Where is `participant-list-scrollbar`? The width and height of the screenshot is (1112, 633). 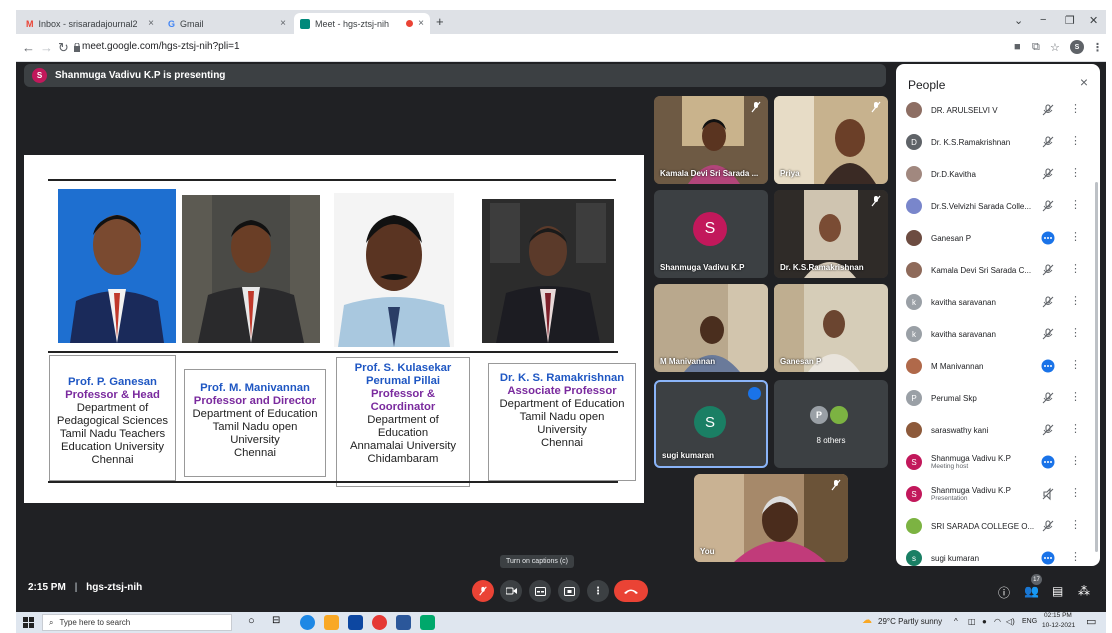
participant-list-scrollbar is located at coordinates (1096, 367).